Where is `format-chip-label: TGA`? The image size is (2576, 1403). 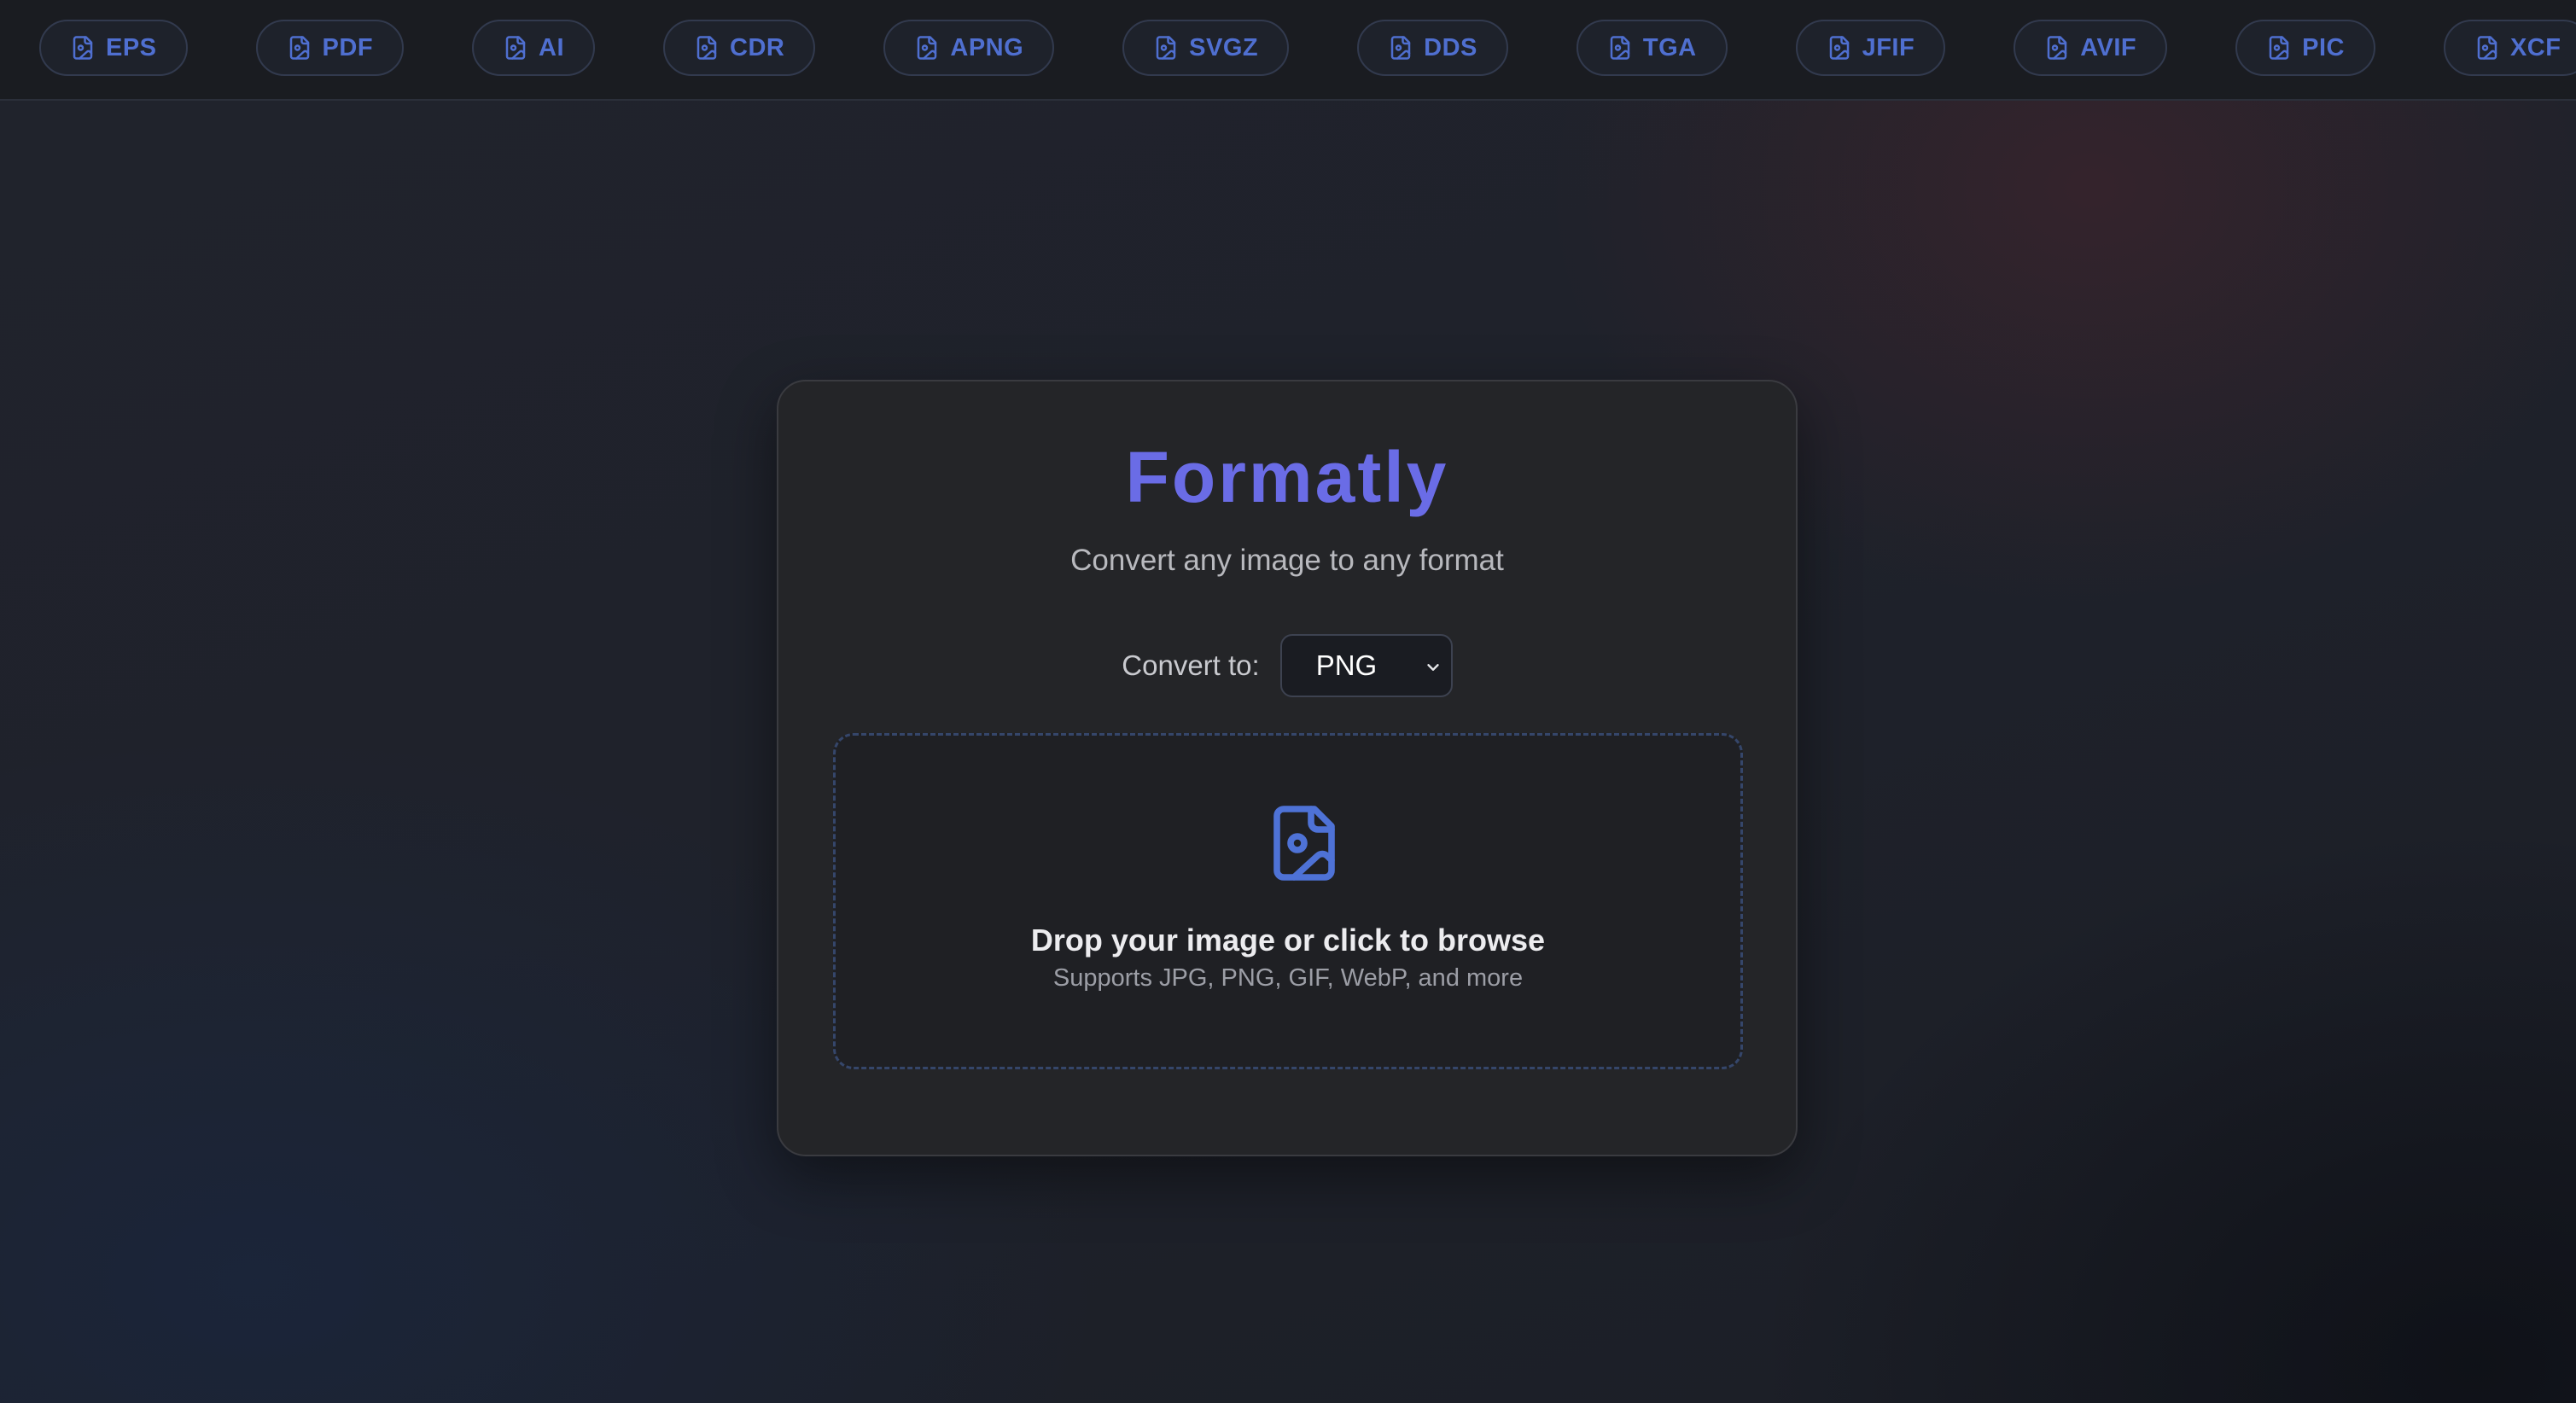 format-chip-label: TGA is located at coordinates (1669, 47).